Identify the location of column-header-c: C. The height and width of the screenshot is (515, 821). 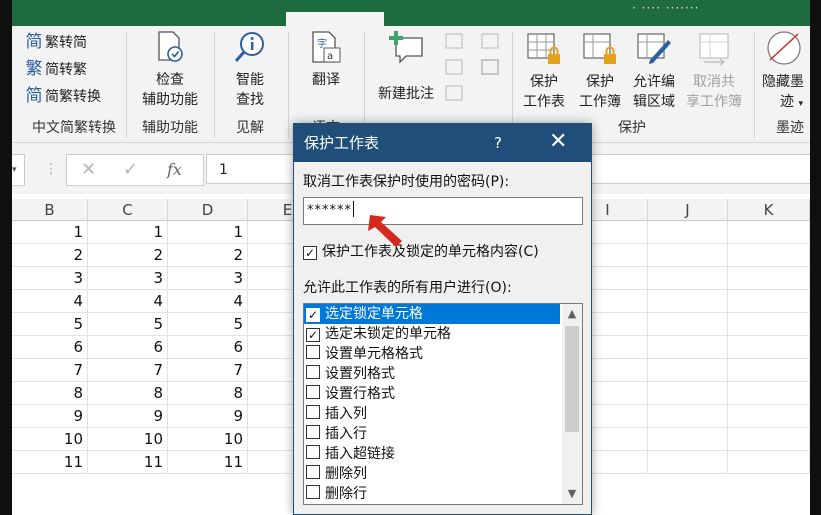
(128, 210).